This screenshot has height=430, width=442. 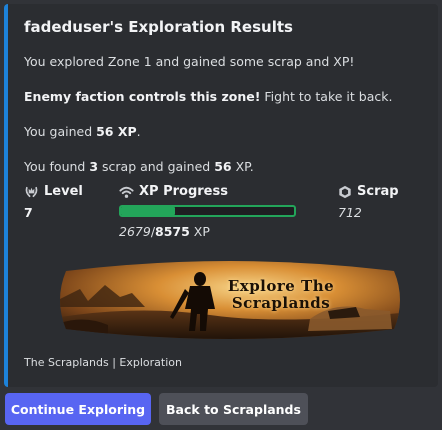 I want to click on explore-banner-image: Explore The Scraplands, so click(x=230, y=300).